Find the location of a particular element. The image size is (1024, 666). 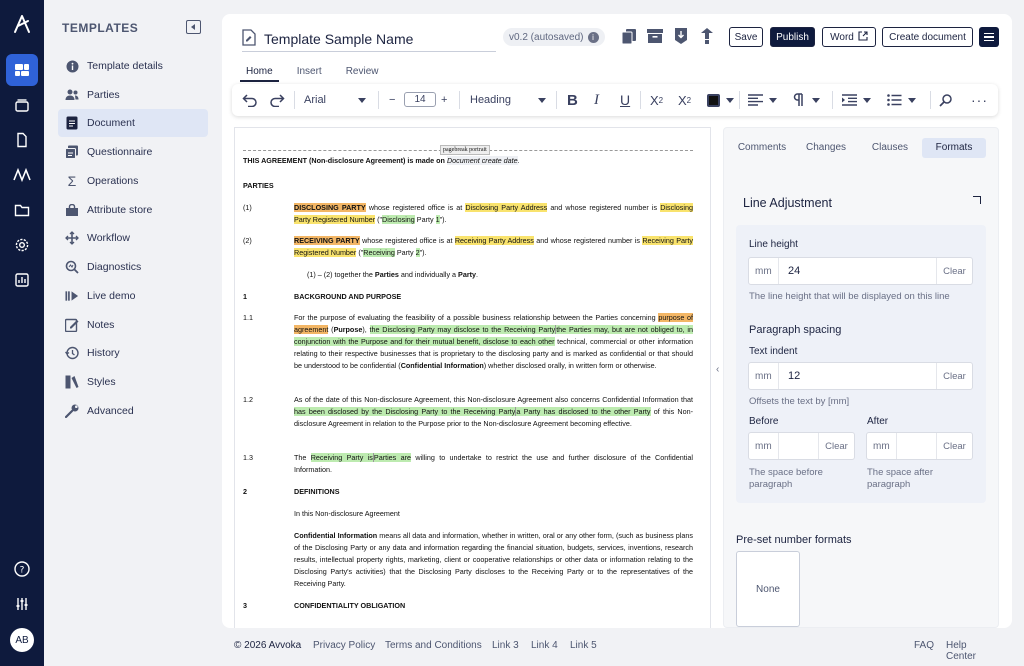

word-button-label: Word is located at coordinates (842, 37).